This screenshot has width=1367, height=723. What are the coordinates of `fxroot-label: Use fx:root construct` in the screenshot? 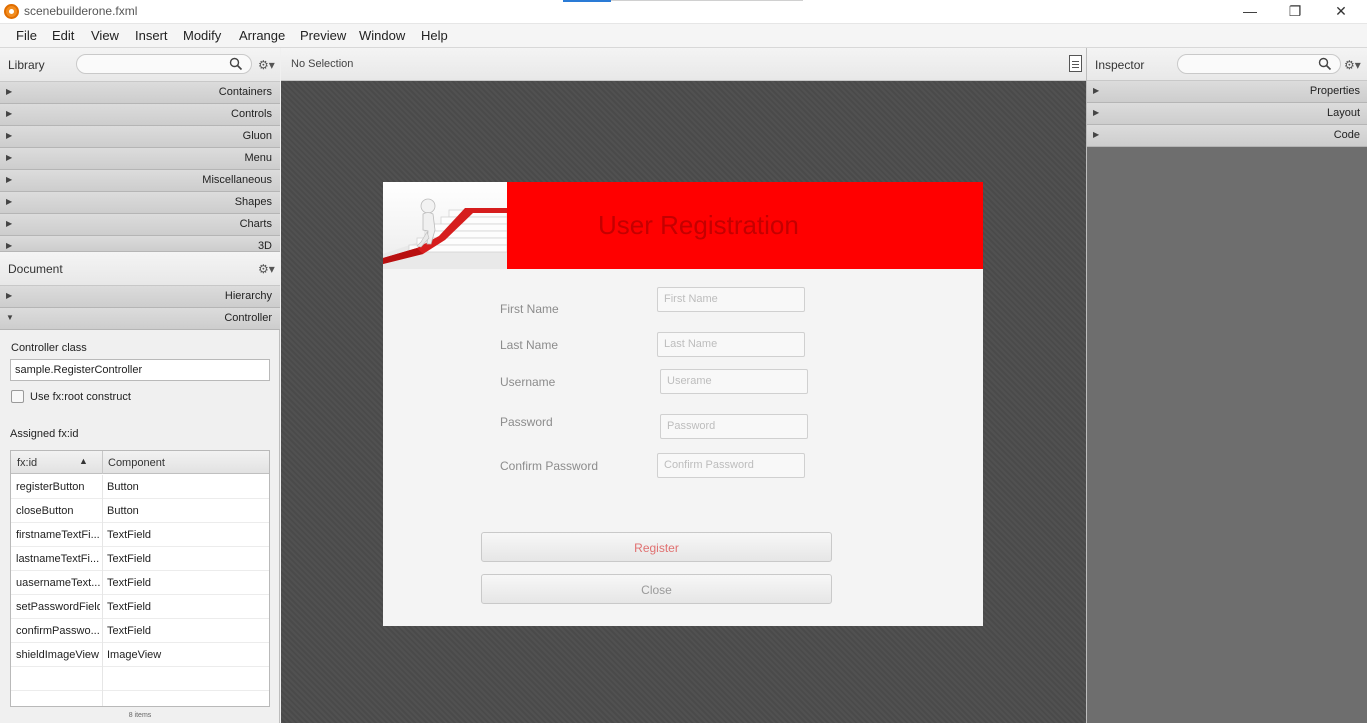 It's located at (80, 397).